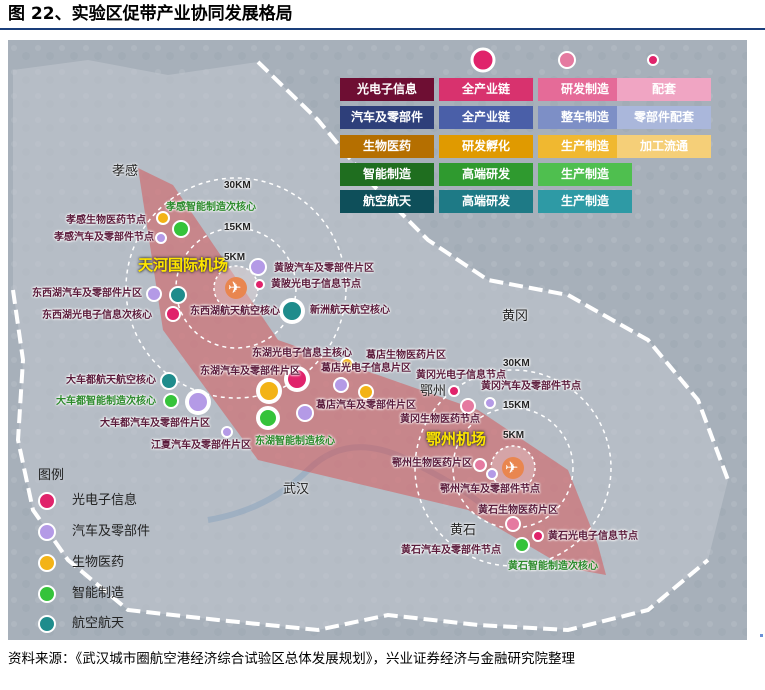 Image resolution: width=765 pixels, height=690 pixels. Describe the element at coordinates (483, 60) in the screenshot. I see `size-legend-large` at that location.